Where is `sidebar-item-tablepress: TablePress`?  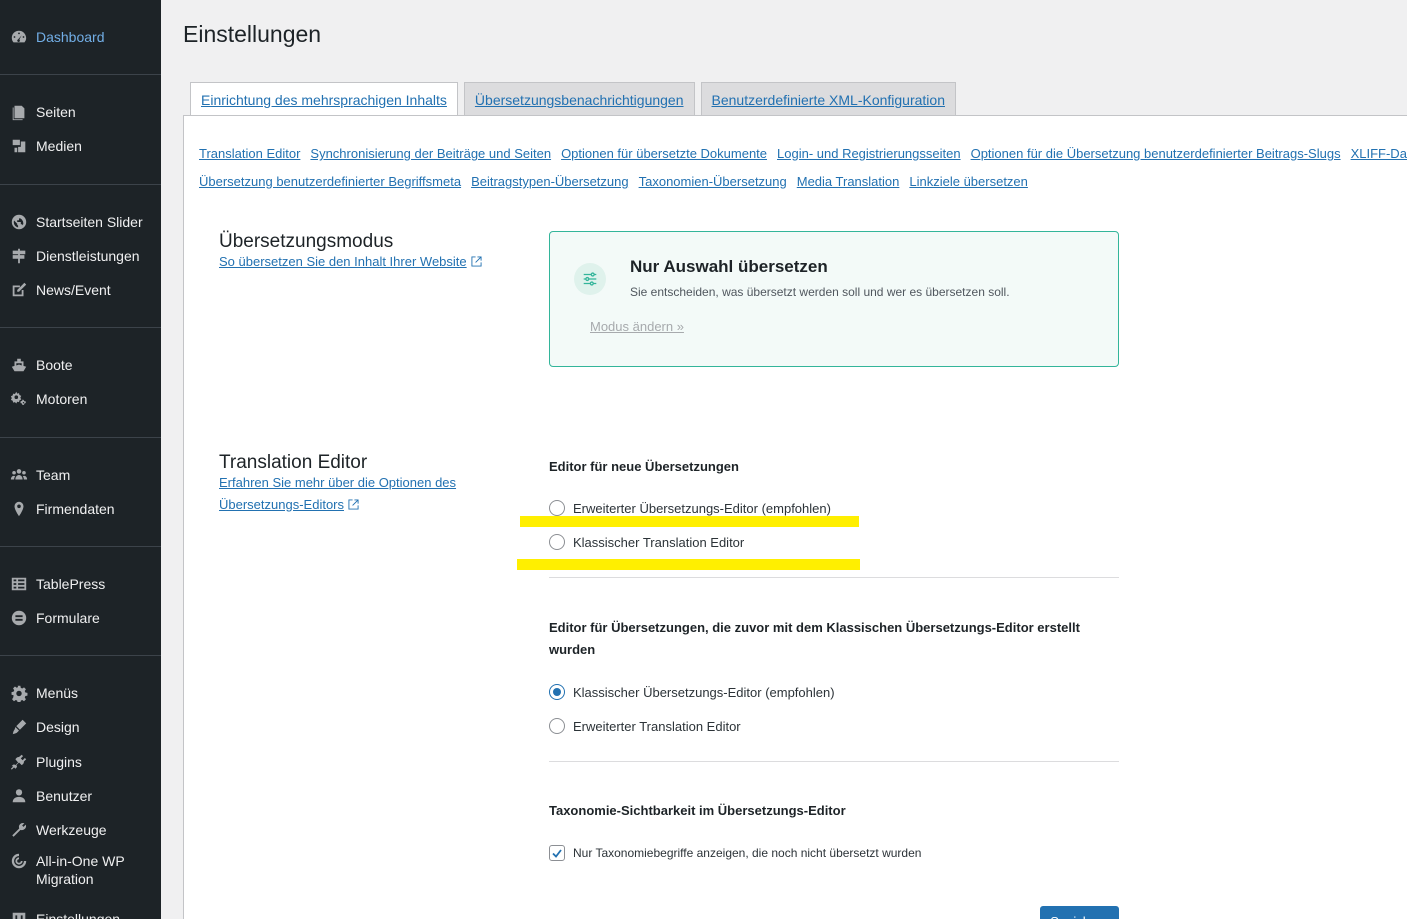
sidebar-item-tablepress: TablePress is located at coordinates (80, 584).